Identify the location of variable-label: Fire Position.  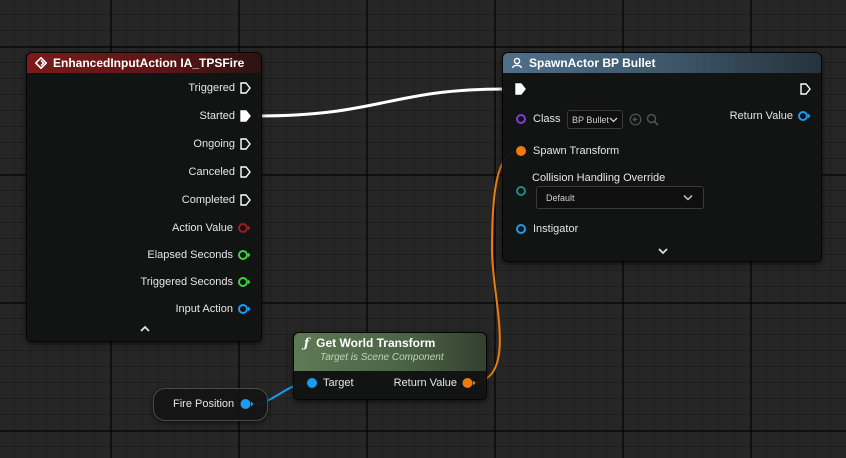
(204, 404).